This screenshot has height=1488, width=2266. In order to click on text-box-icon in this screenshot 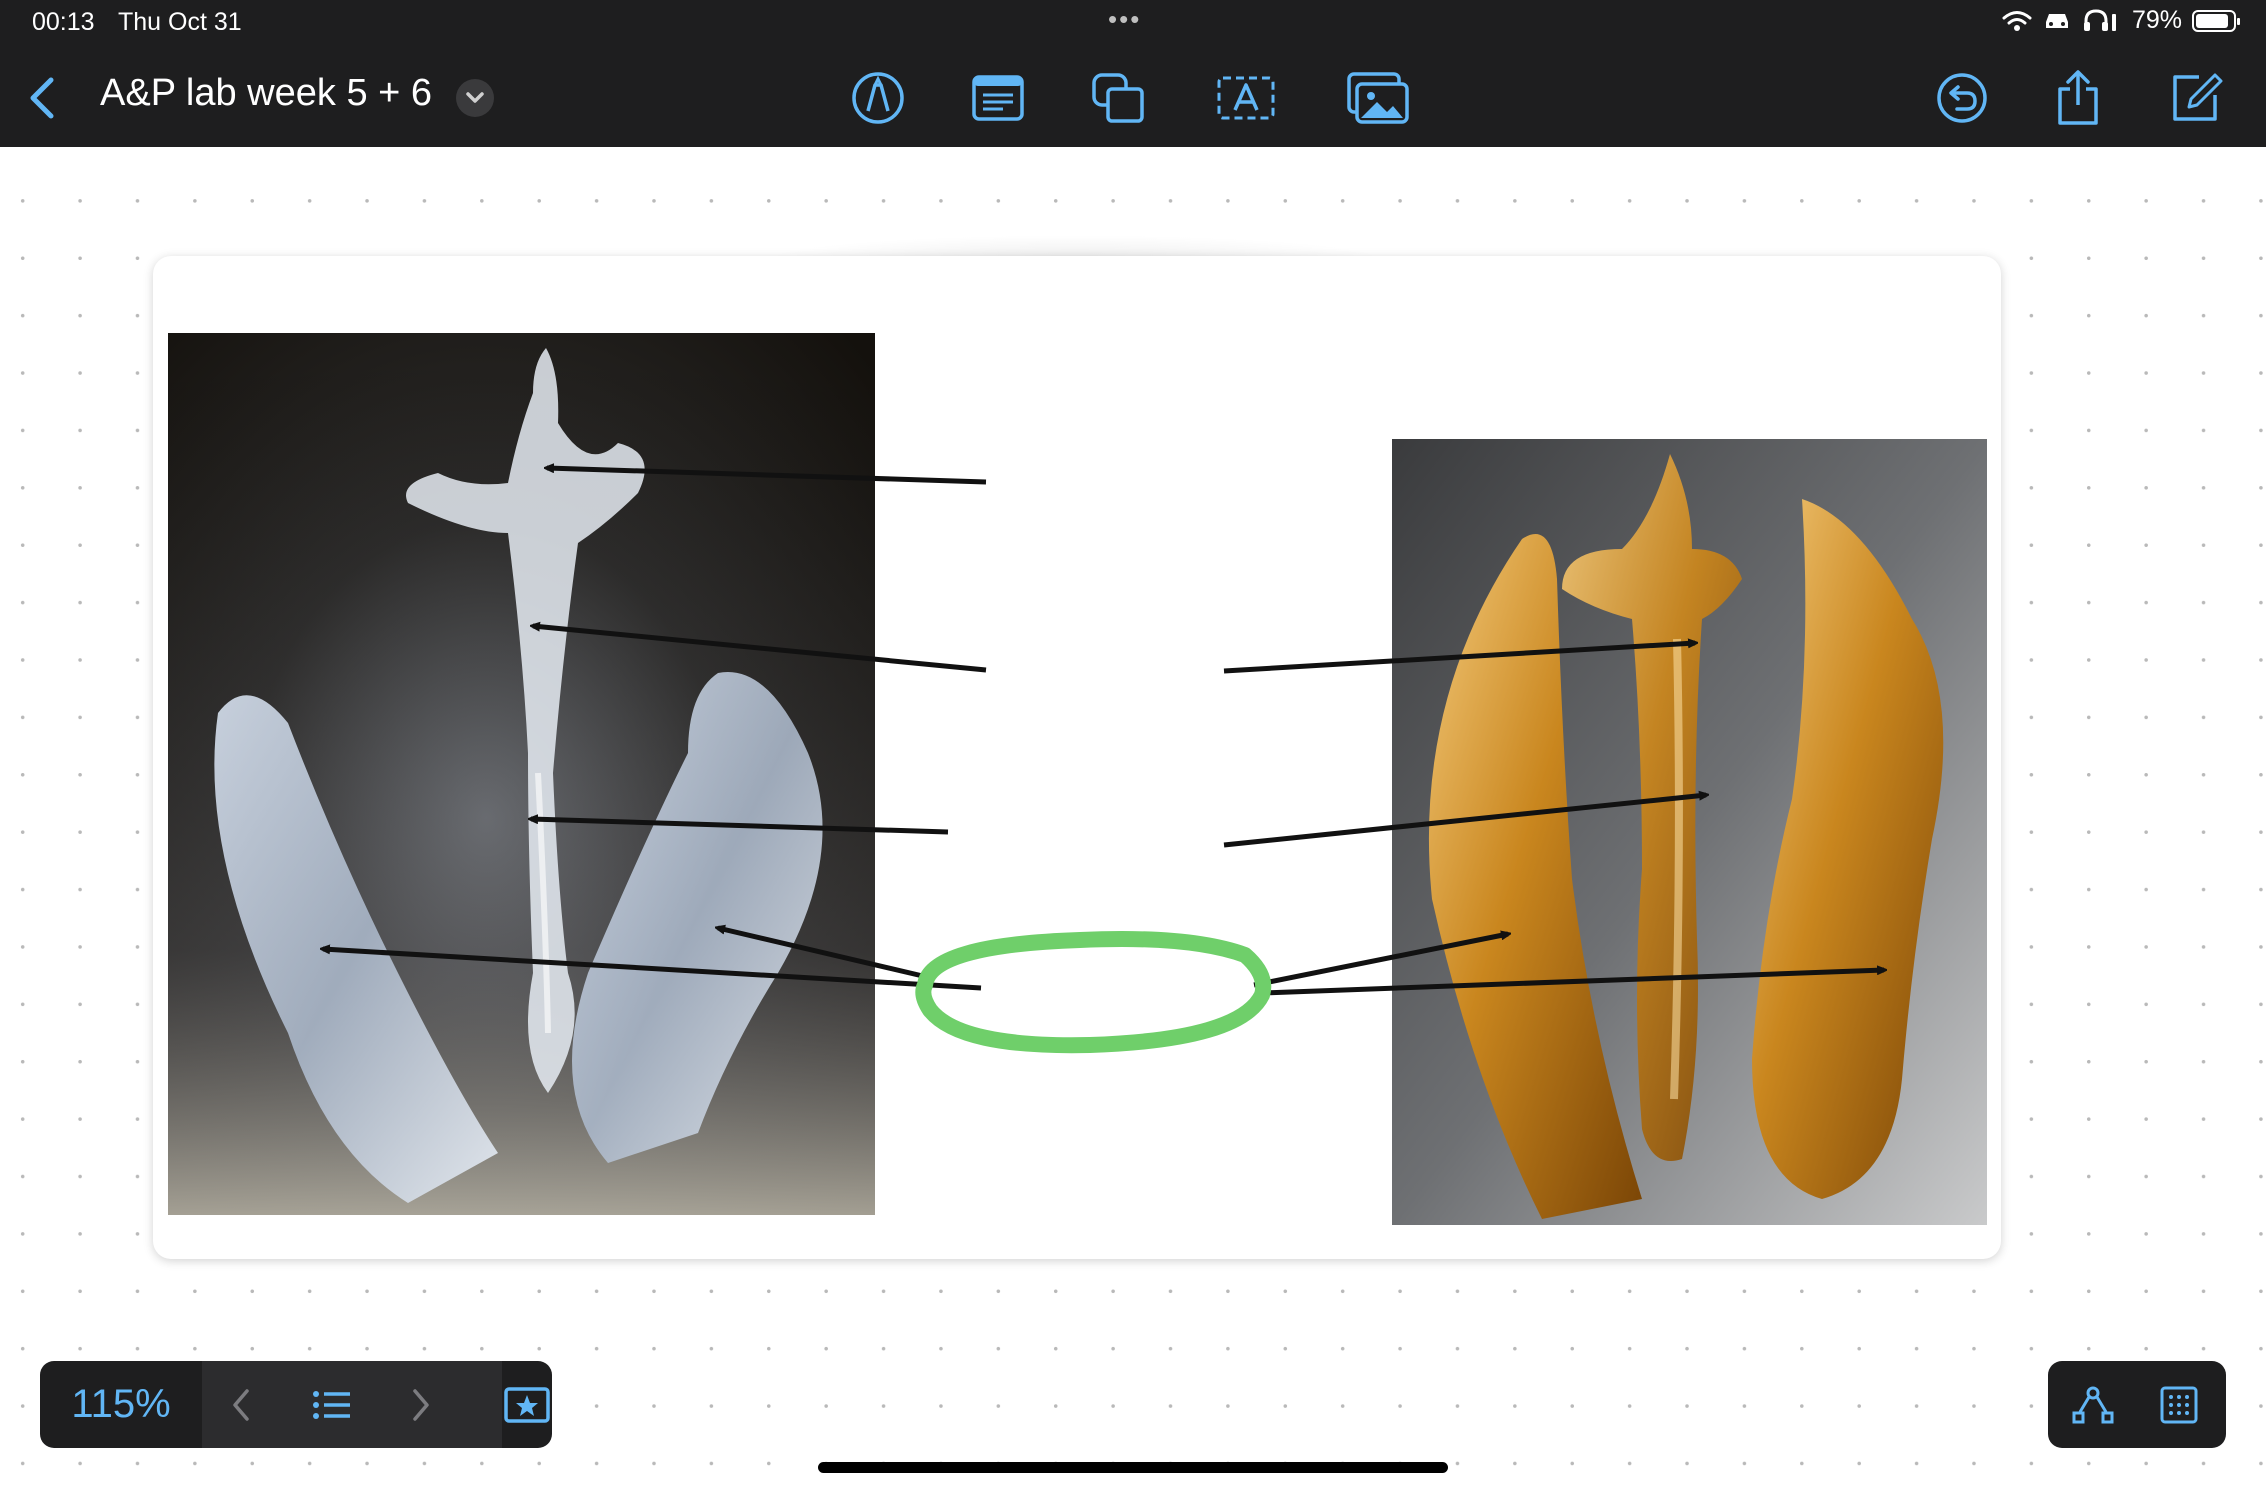, I will do `click(1246, 98)`.